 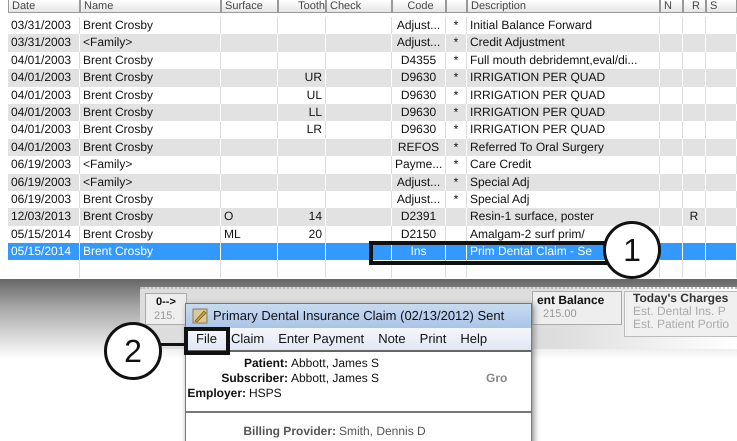 I want to click on column-header: Date, so click(x=44, y=6).